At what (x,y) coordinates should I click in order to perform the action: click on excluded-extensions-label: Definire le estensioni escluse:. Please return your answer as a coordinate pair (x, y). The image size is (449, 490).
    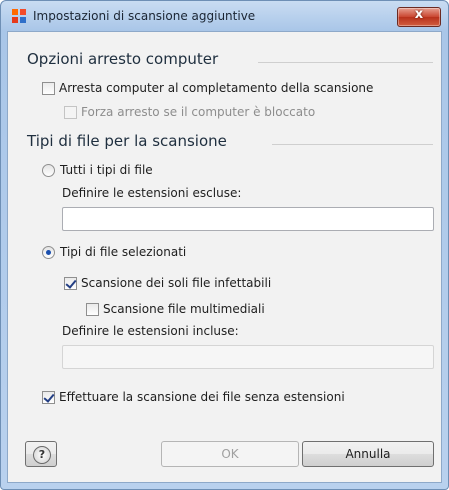
    Looking at the image, I should click on (152, 193).